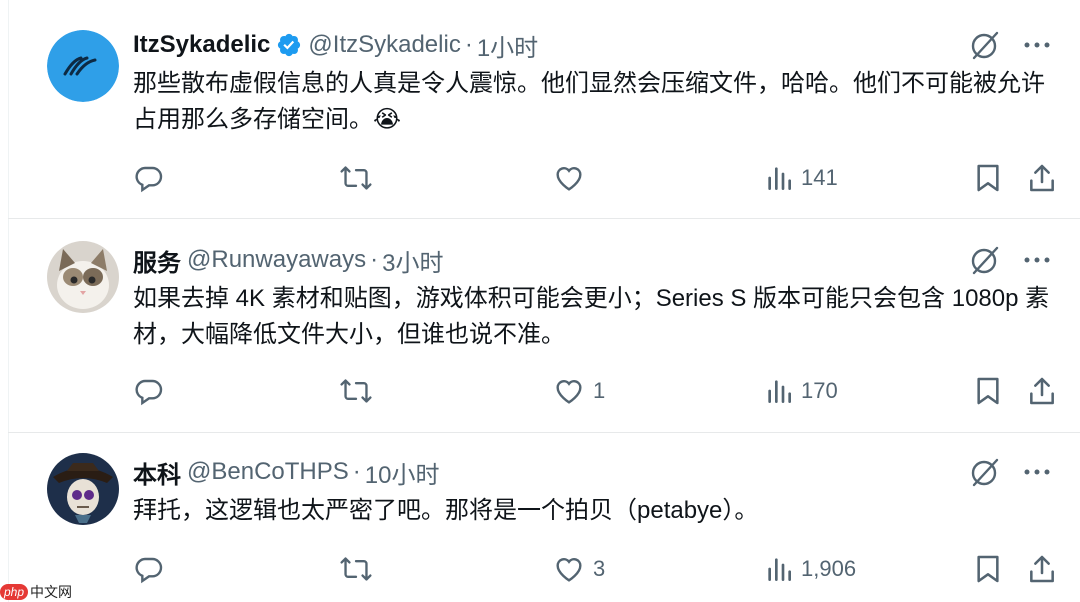 Image resolution: width=1080 pixels, height=602 pixels. What do you see at coordinates (384, 45) in the screenshot?
I see `author-handle: @ItzSykadelic` at bounding box center [384, 45].